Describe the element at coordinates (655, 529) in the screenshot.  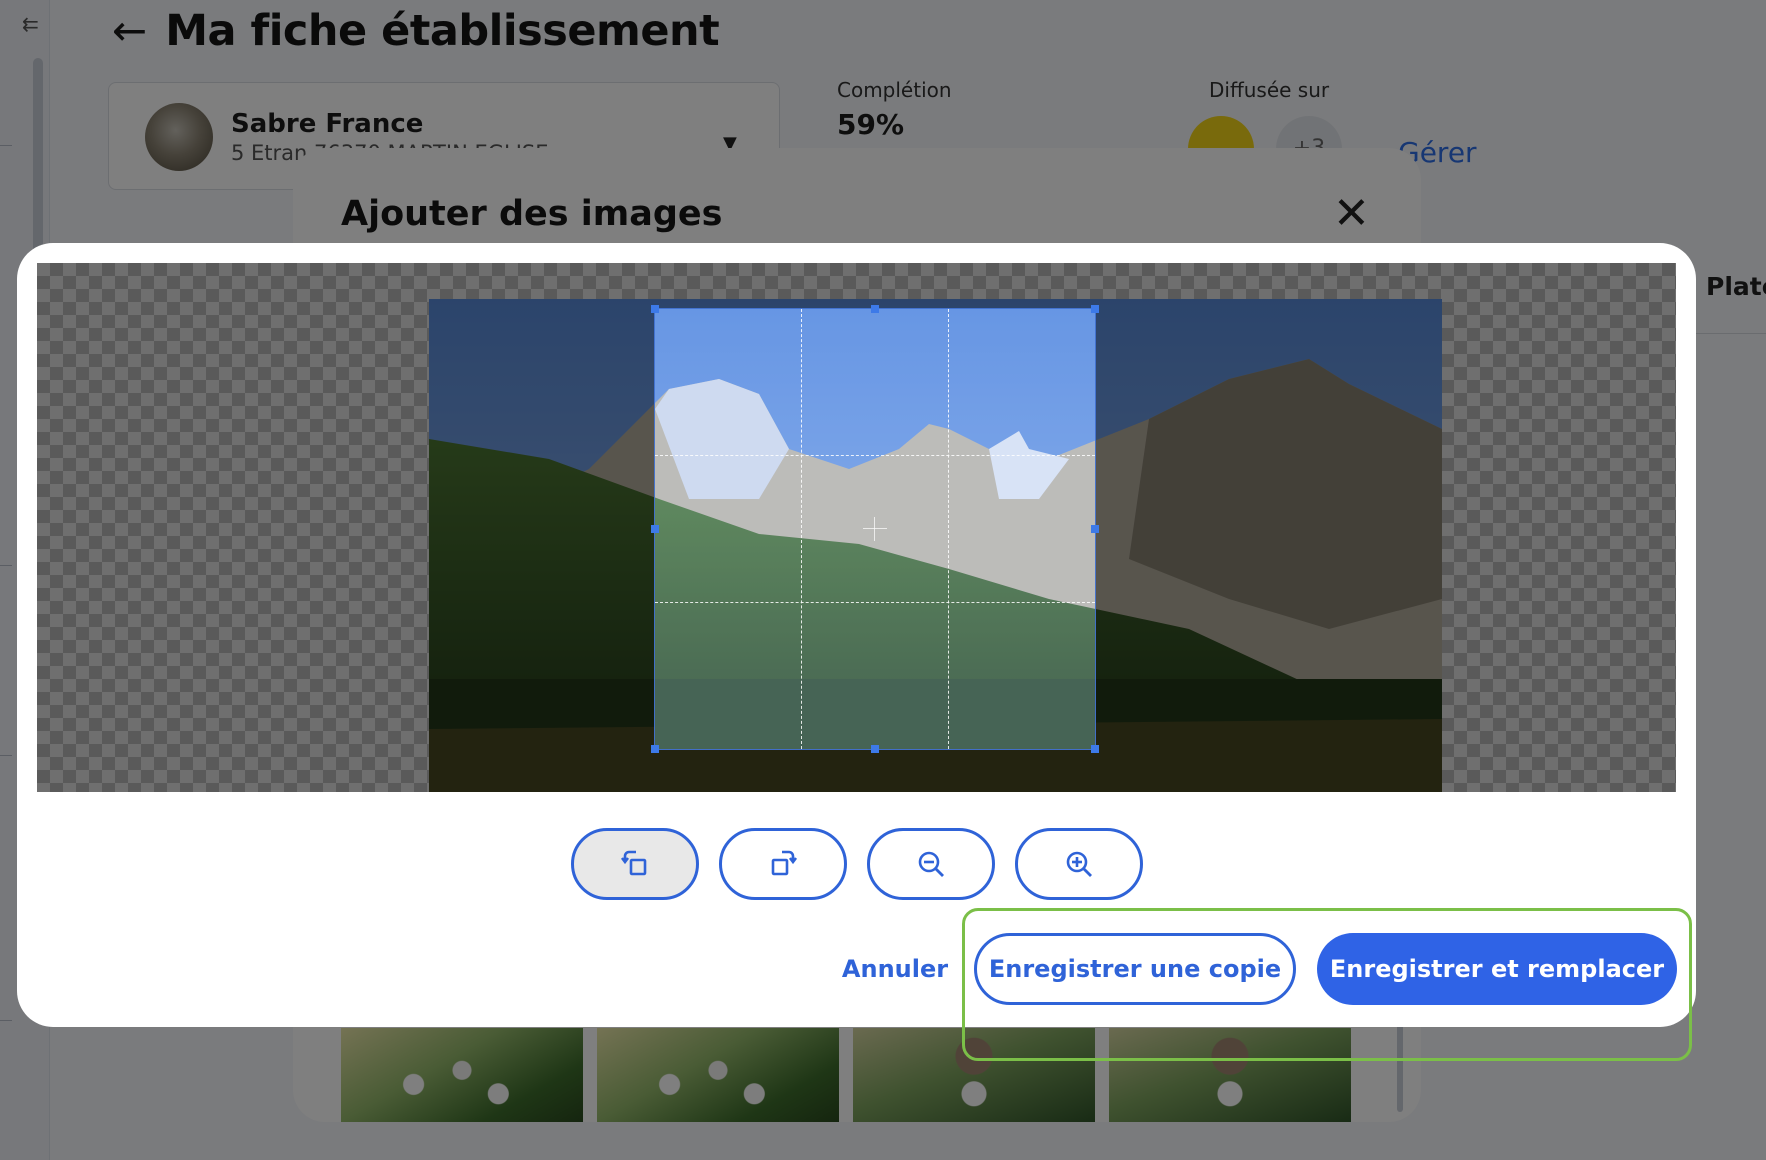
I see `crop-handle-left` at that location.